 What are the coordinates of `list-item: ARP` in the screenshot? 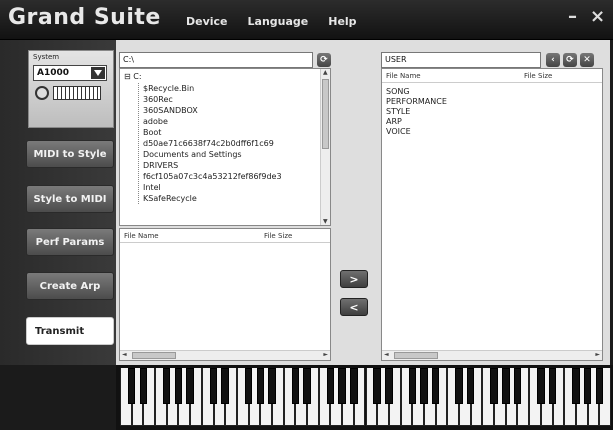 It's located at (416, 122).